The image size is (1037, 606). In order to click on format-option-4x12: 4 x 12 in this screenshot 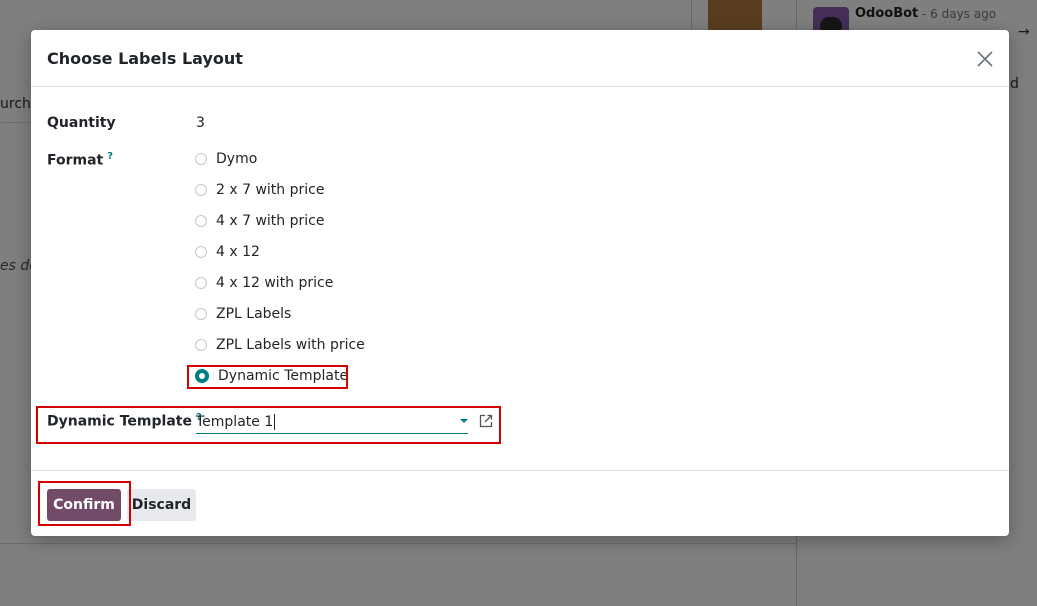, I will do `click(227, 252)`.